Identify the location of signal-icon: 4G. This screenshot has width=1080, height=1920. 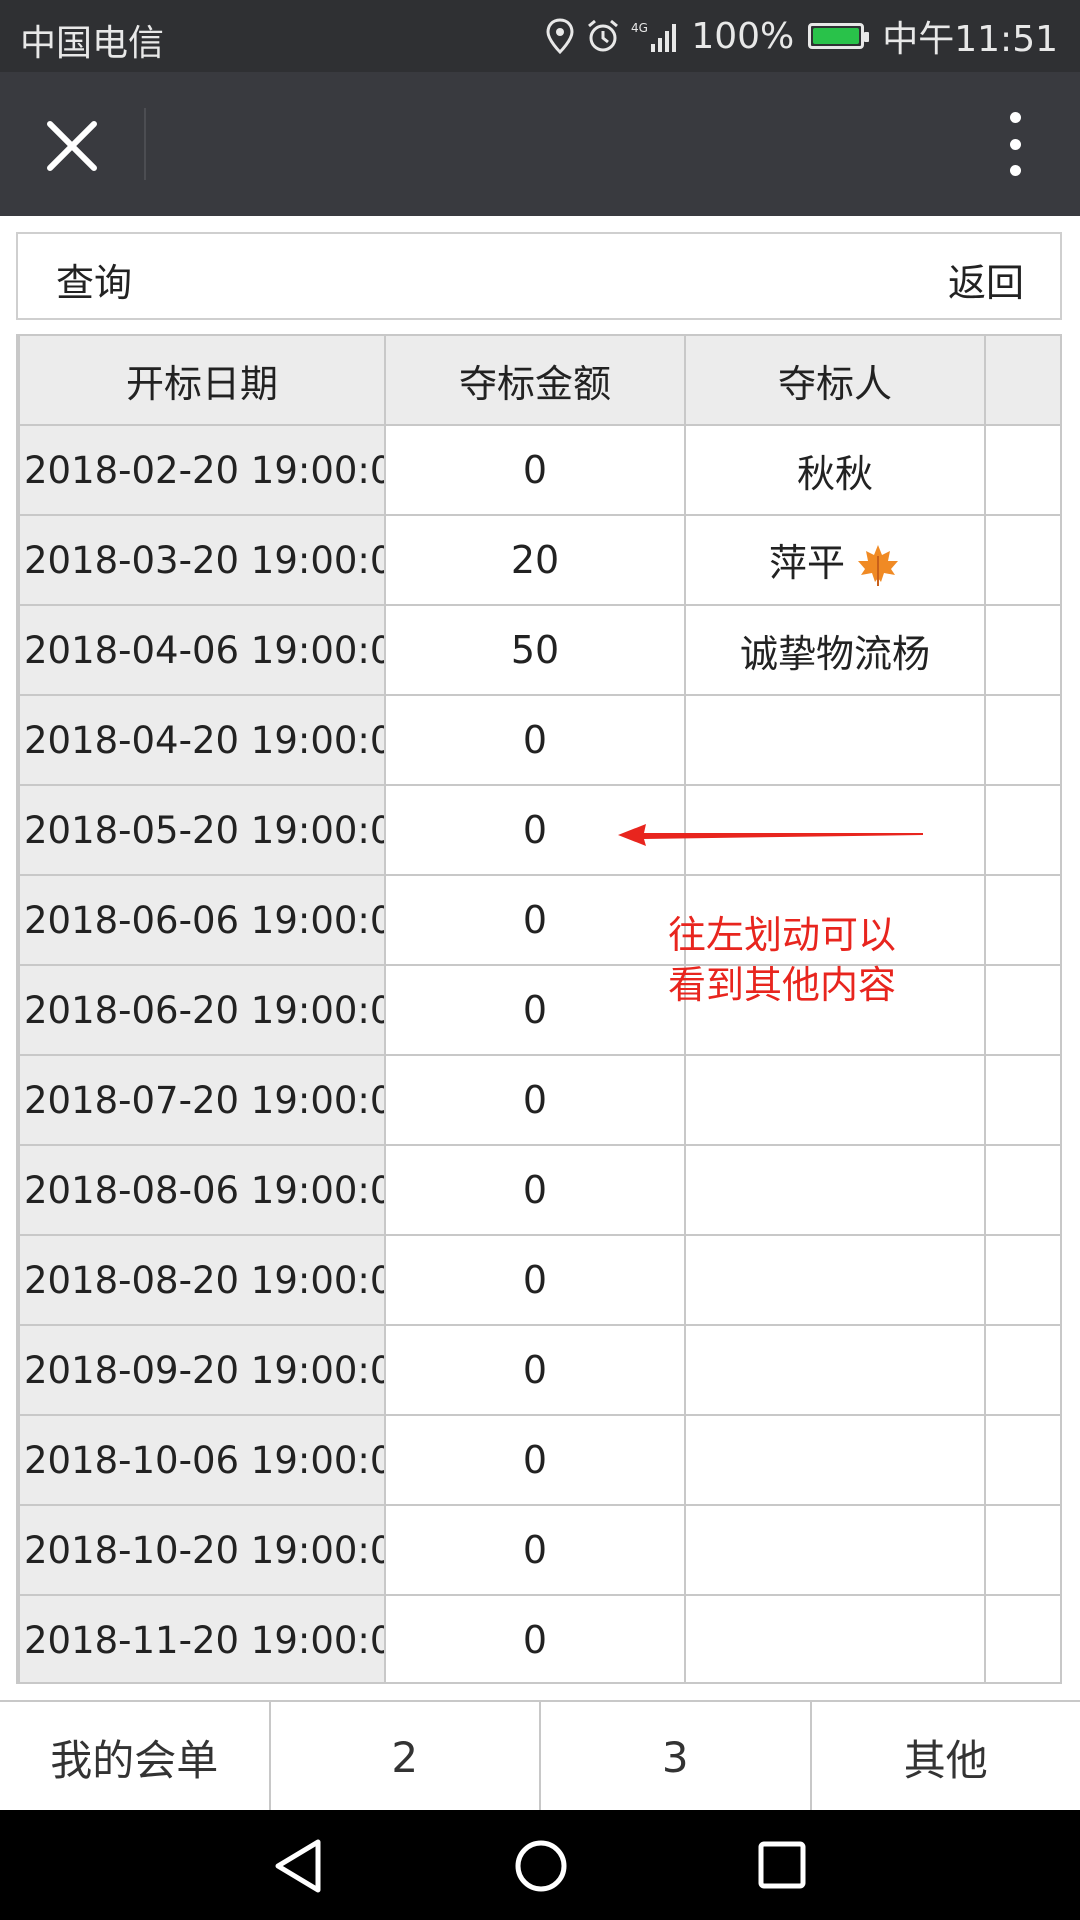
(654, 36).